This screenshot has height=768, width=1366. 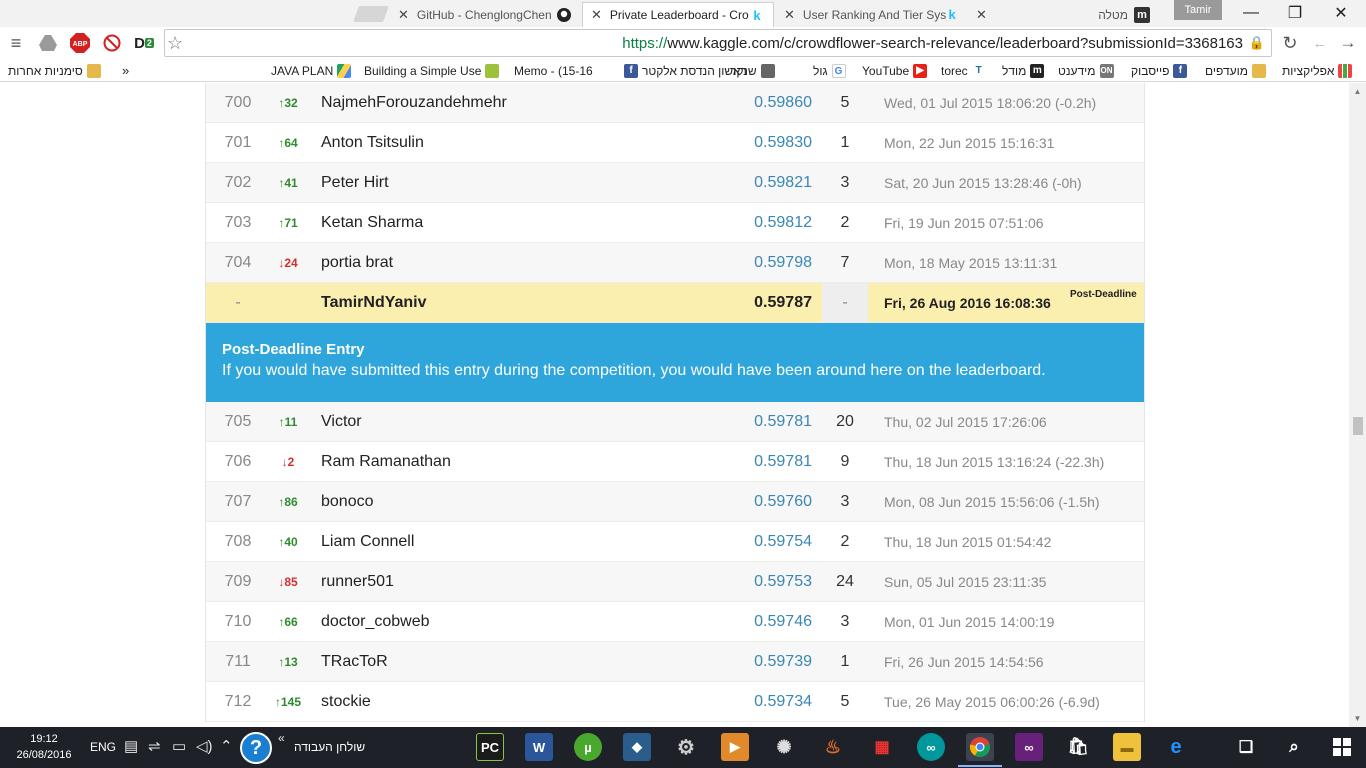 I want to click on bookmark-facebook: פייסבוק f, so click(x=1159, y=70).